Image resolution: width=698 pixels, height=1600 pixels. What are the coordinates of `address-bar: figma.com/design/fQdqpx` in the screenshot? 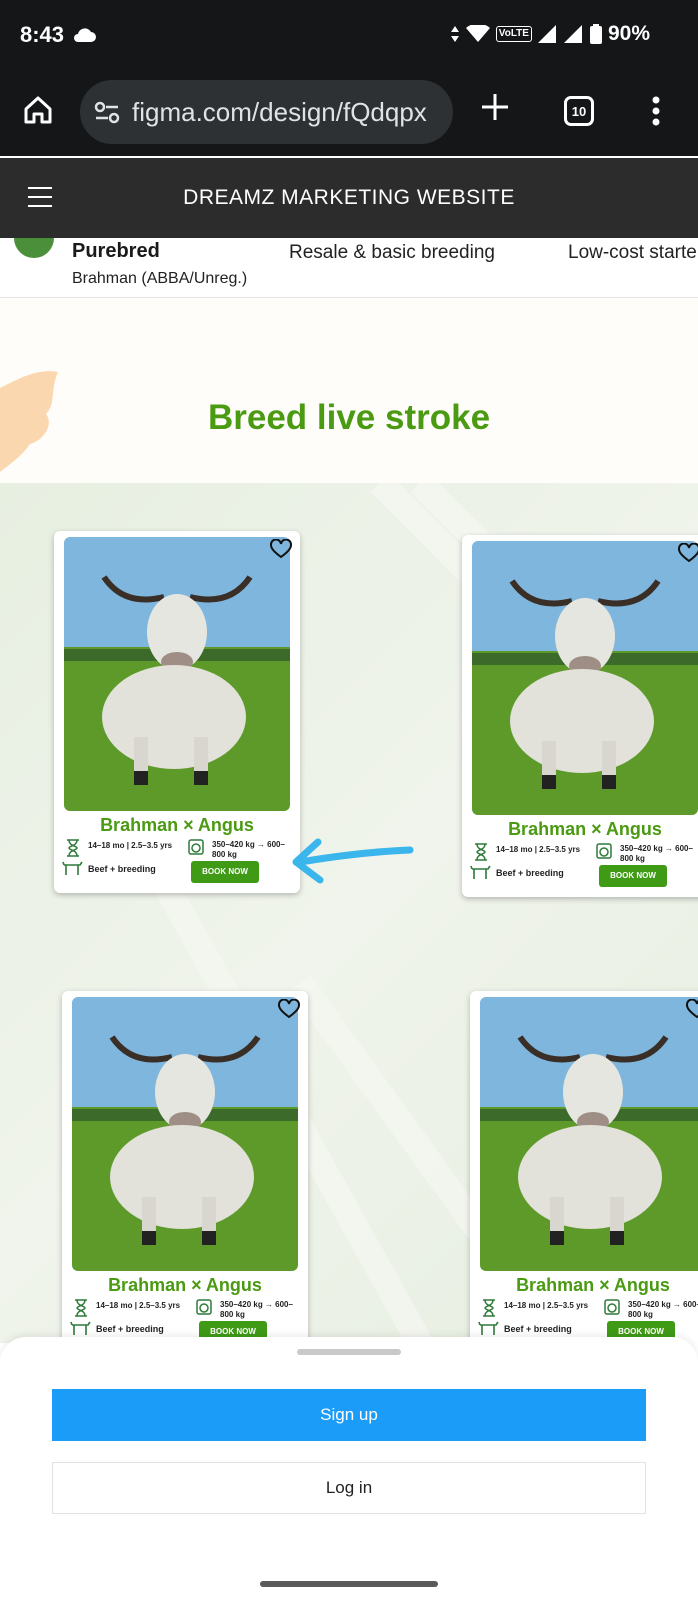 It's located at (266, 112).